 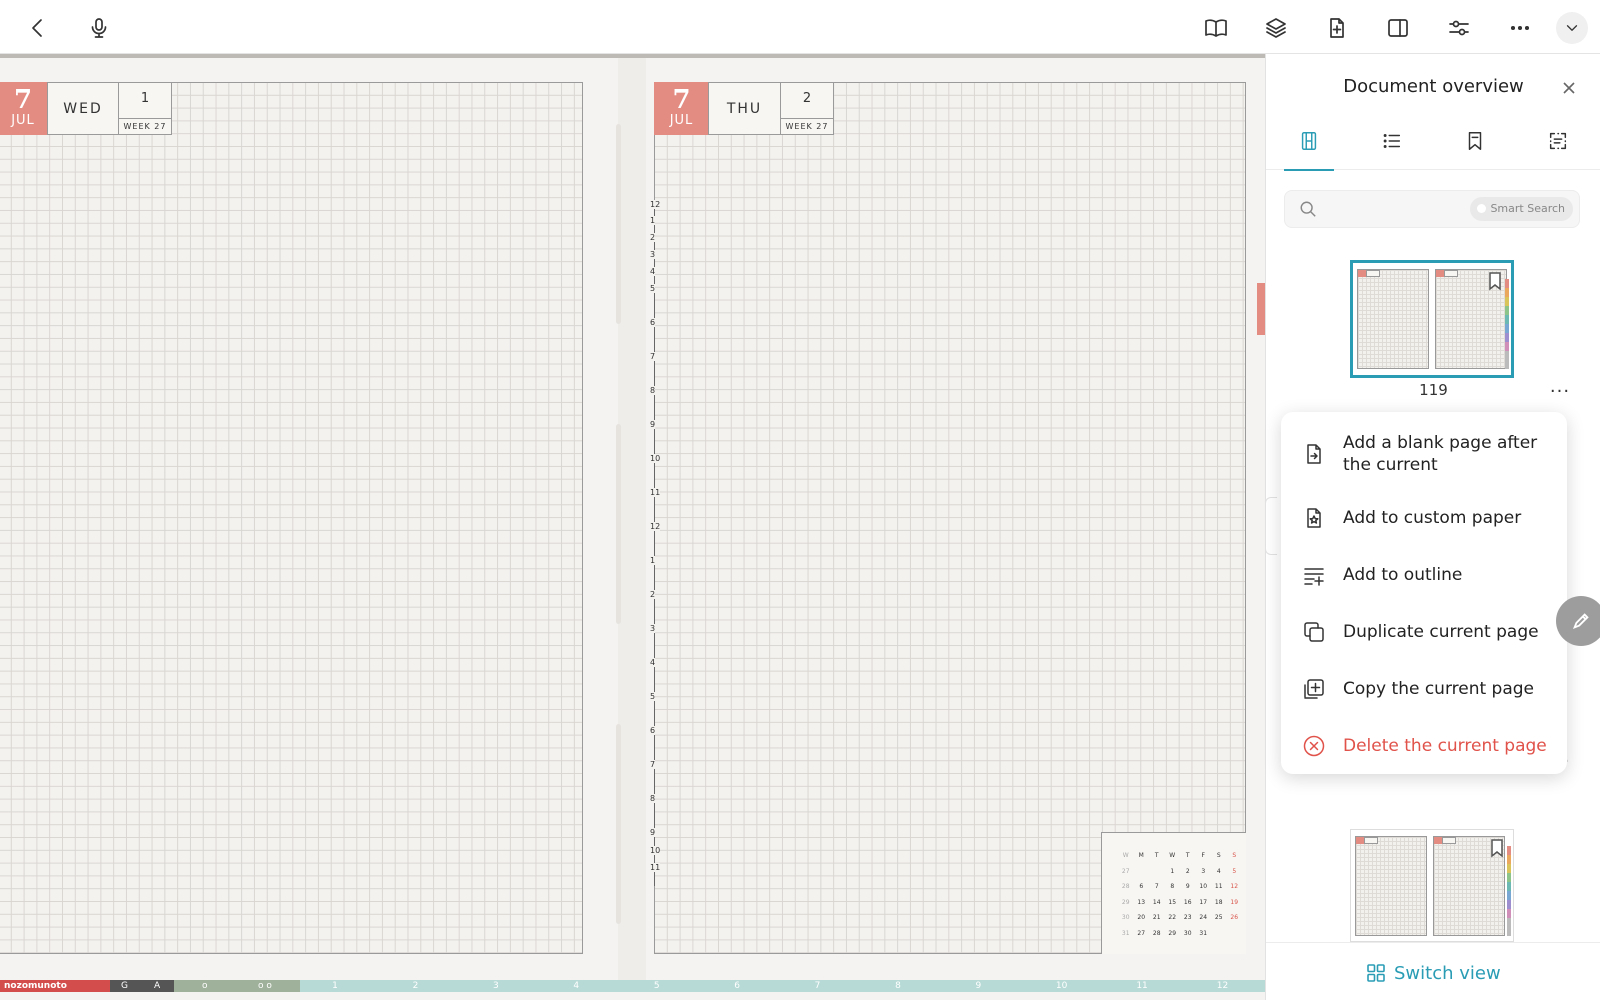 What do you see at coordinates (1520, 28) in the screenshot?
I see `more-icon` at bounding box center [1520, 28].